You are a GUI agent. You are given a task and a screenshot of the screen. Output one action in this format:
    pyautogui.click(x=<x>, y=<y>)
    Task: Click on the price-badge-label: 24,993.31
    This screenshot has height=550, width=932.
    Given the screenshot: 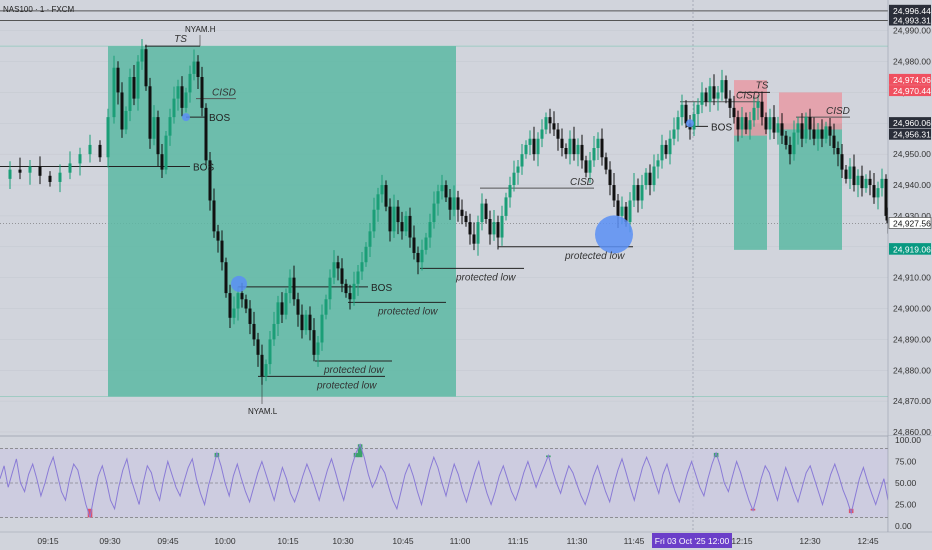 What is the action you would take?
    pyautogui.click(x=912, y=20)
    